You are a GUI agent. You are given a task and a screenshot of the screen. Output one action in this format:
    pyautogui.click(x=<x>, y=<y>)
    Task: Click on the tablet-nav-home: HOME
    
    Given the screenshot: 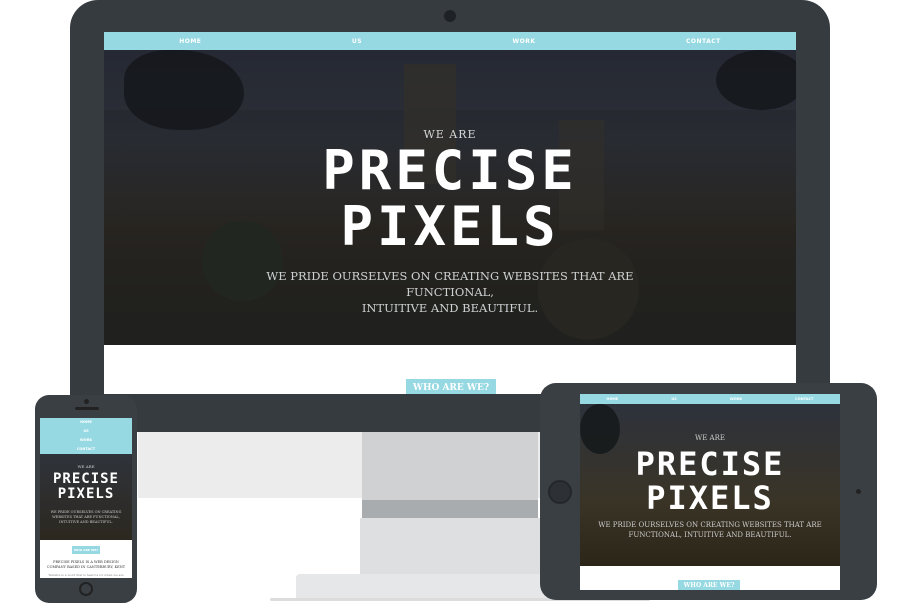 What is the action you would take?
    pyautogui.click(x=613, y=399)
    